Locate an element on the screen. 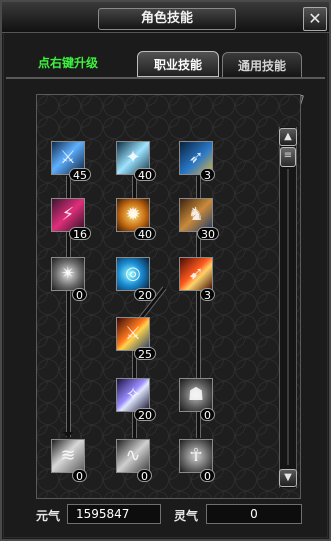  wind-slash-icon: ≋ is located at coordinates (68, 455).